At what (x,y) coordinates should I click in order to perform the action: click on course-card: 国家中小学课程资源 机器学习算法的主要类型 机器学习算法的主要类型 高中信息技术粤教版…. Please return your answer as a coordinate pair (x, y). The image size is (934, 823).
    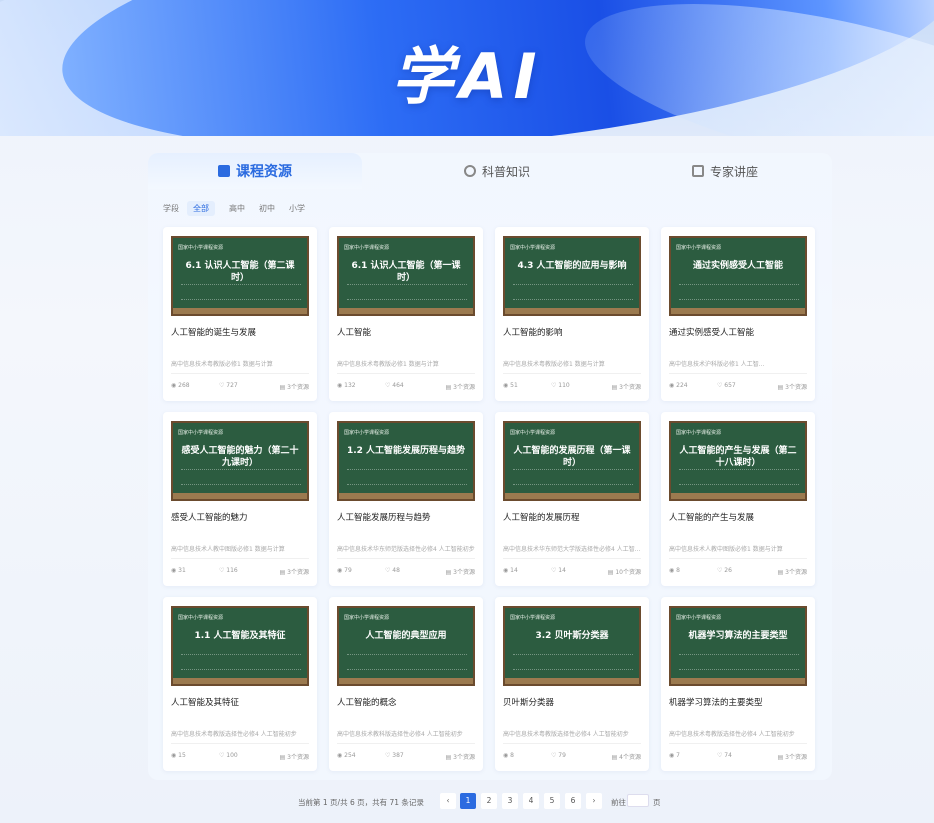
    Looking at the image, I should click on (738, 684).